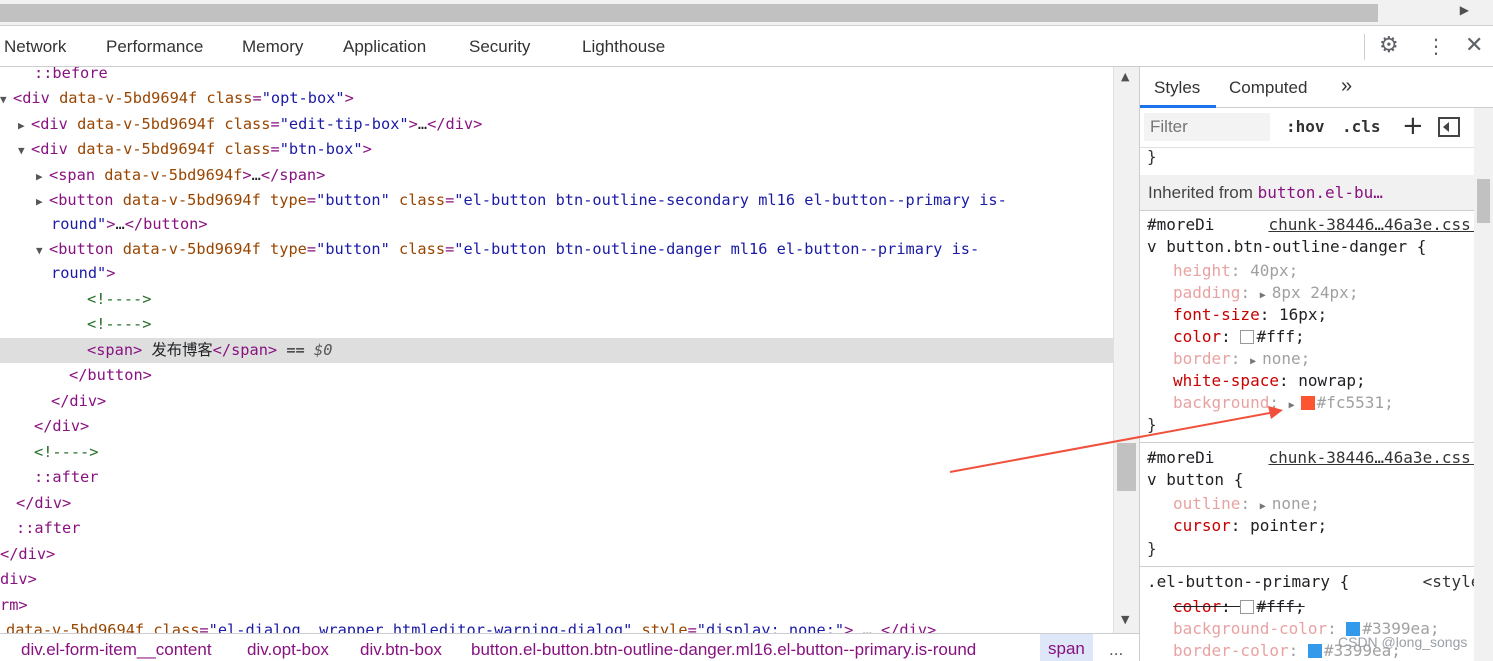 The width and height of the screenshot is (1493, 661). I want to click on dom-node: </button>, so click(556, 375).